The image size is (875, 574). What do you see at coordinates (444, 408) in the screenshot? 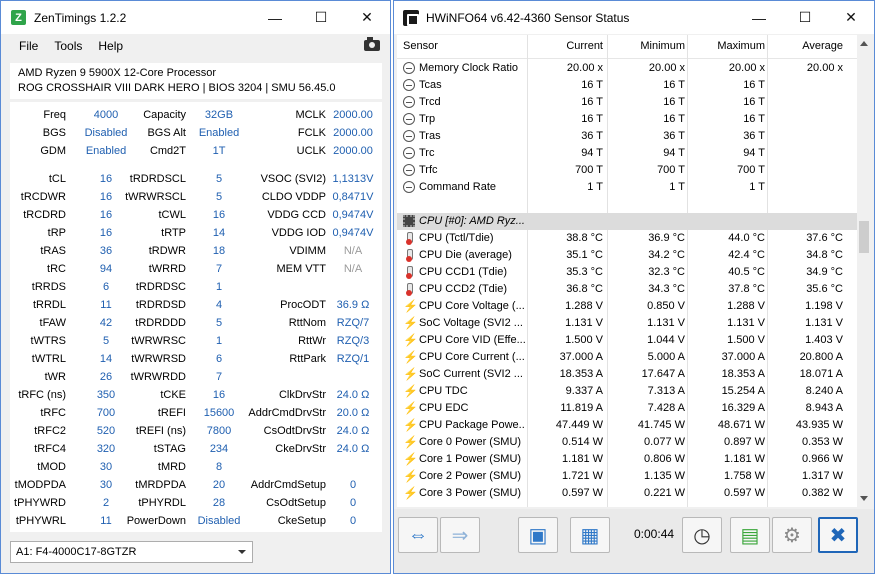
I see `sensor-name: CPU EDC` at bounding box center [444, 408].